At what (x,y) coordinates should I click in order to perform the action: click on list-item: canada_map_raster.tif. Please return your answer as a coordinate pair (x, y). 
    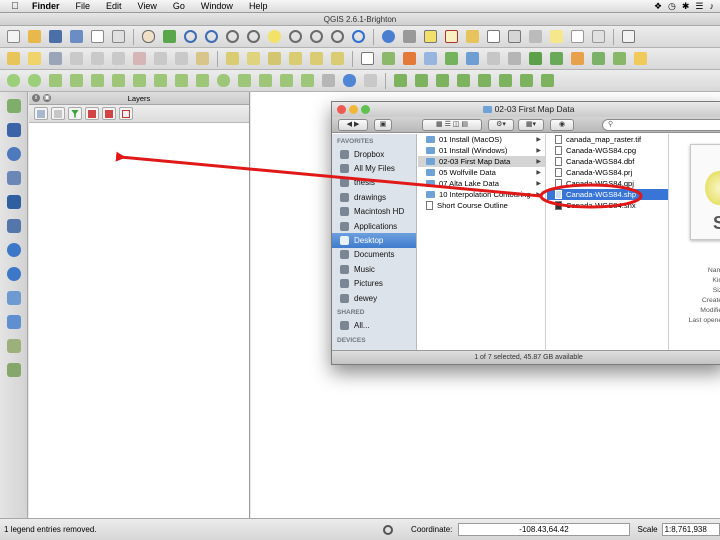
    Looking at the image, I should click on (607, 139).